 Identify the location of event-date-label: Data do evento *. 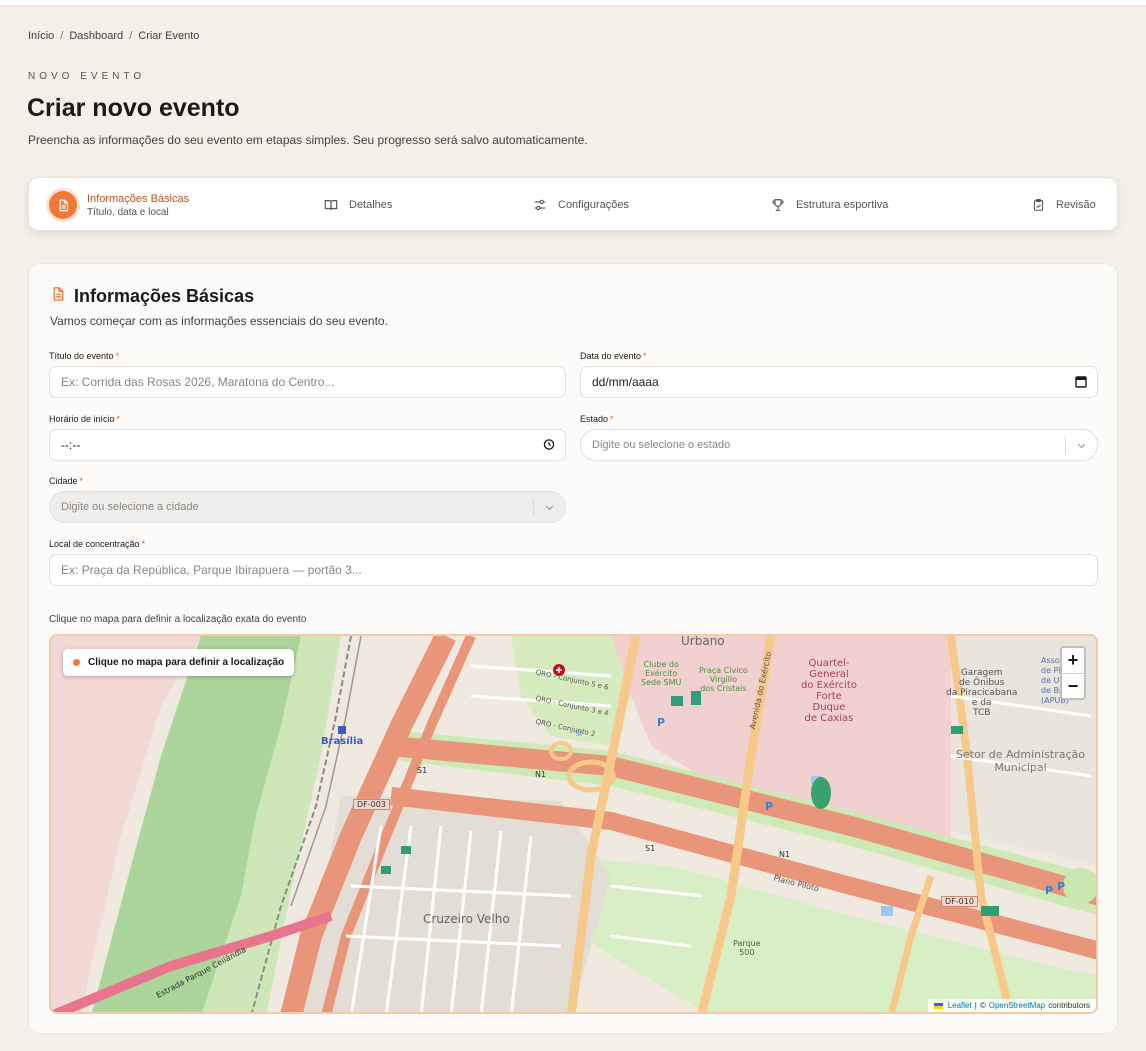
(613, 356).